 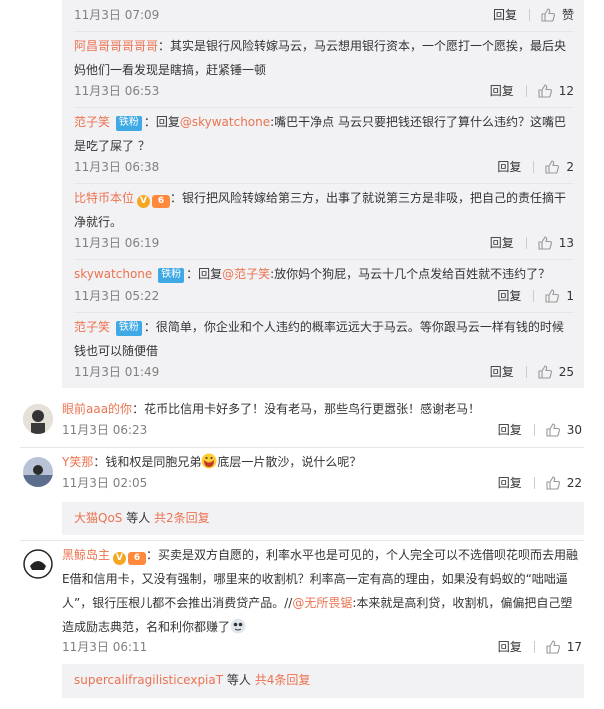 What do you see at coordinates (117, 243) in the screenshot?
I see `timestamp: 11月3日 06:19` at bounding box center [117, 243].